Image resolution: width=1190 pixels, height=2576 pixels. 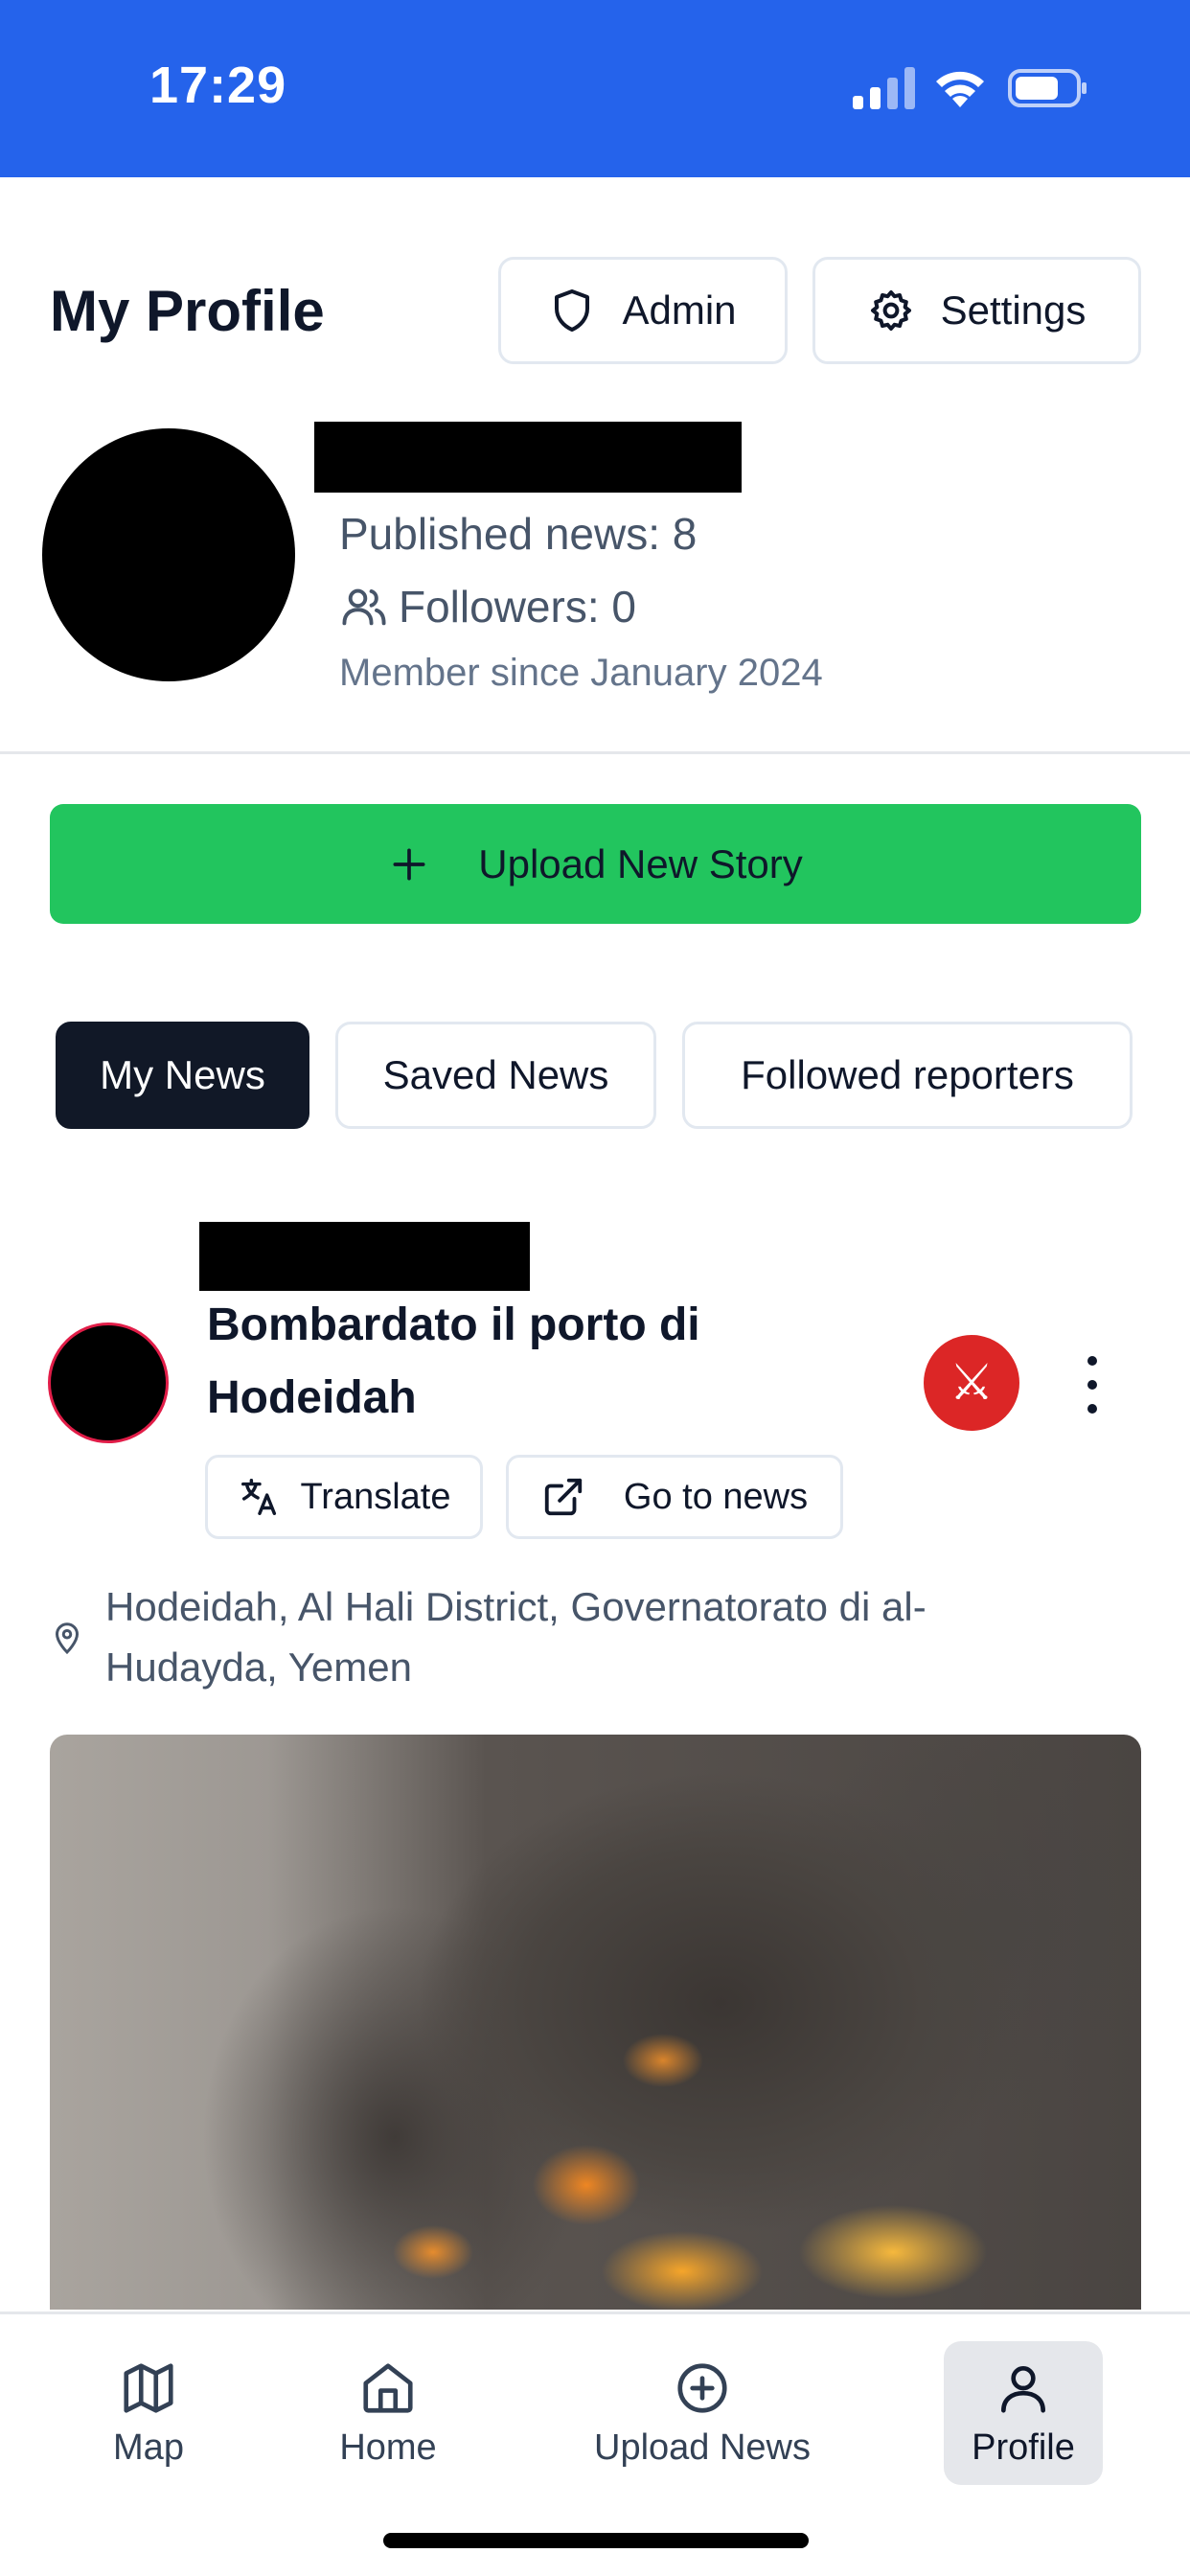 I want to click on wifi-icon, so click(x=960, y=89).